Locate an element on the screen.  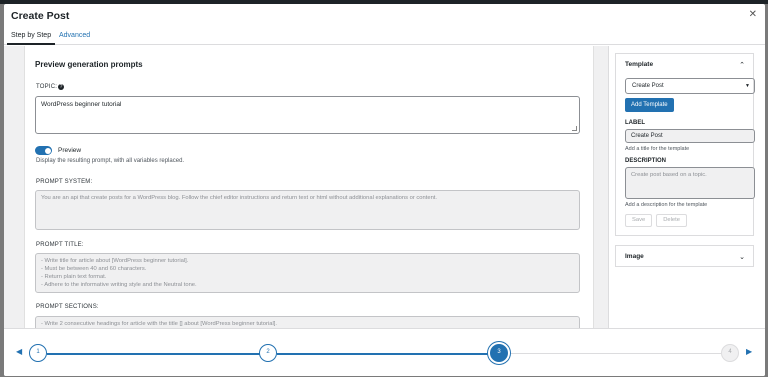
add-template-button: Add Template is located at coordinates (649, 105).